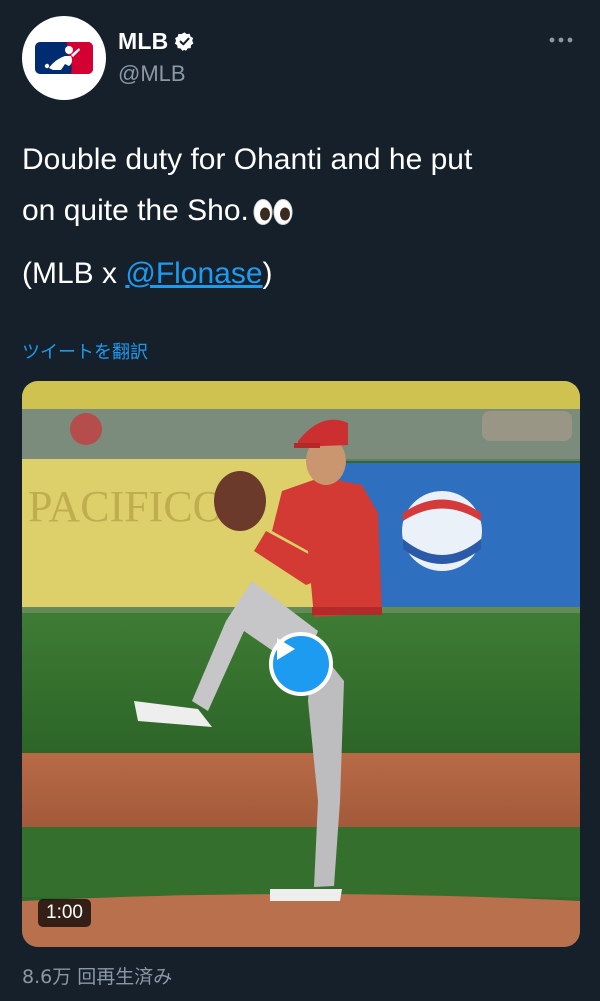  Describe the element at coordinates (286, 649) in the screenshot. I see `play-icon` at that location.